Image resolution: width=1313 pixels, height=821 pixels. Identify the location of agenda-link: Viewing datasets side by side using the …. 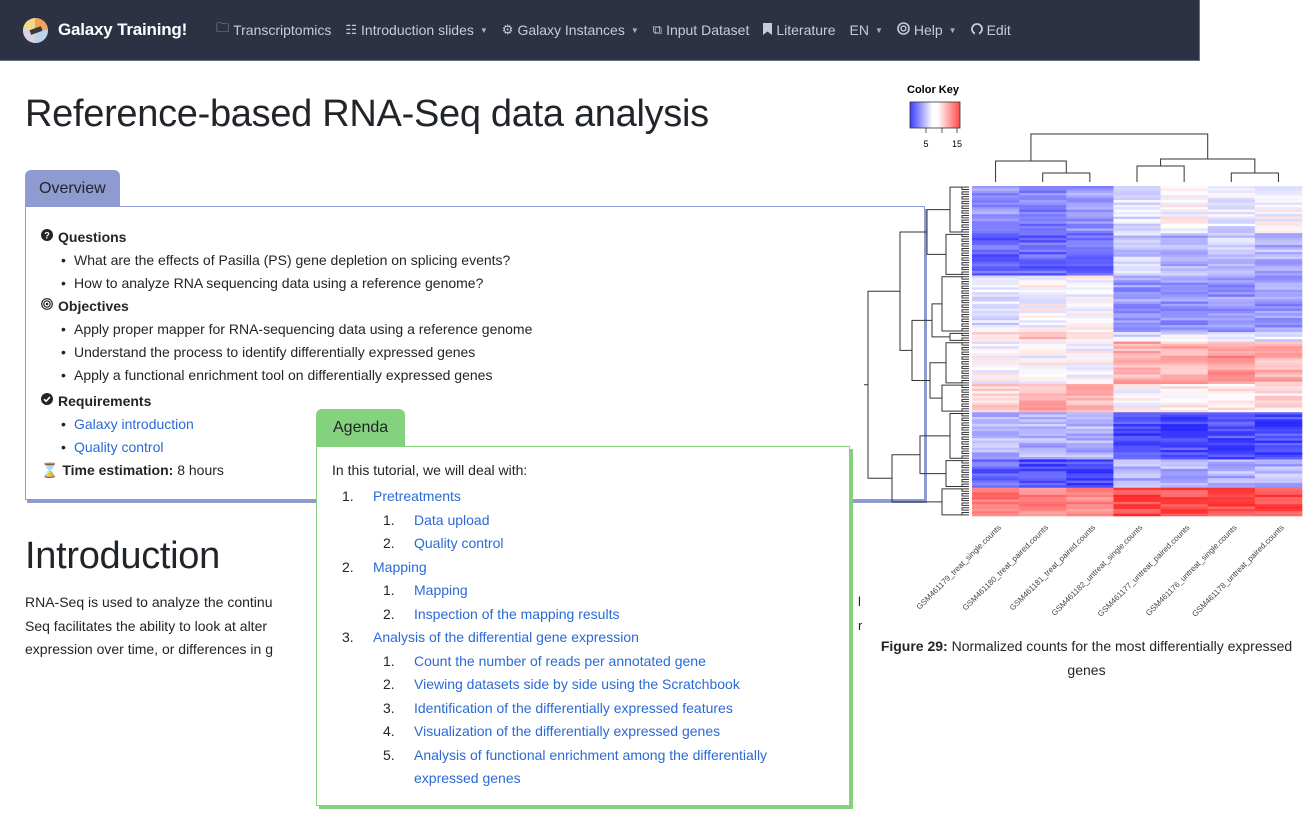
(577, 684).